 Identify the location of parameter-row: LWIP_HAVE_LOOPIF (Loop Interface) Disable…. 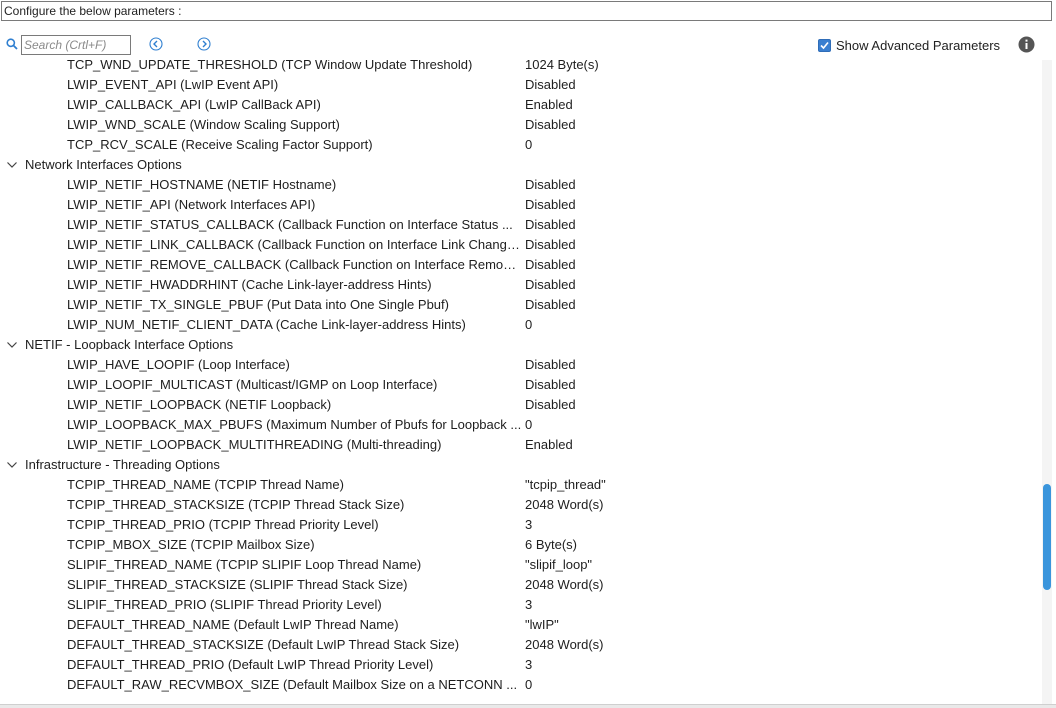
(521, 365).